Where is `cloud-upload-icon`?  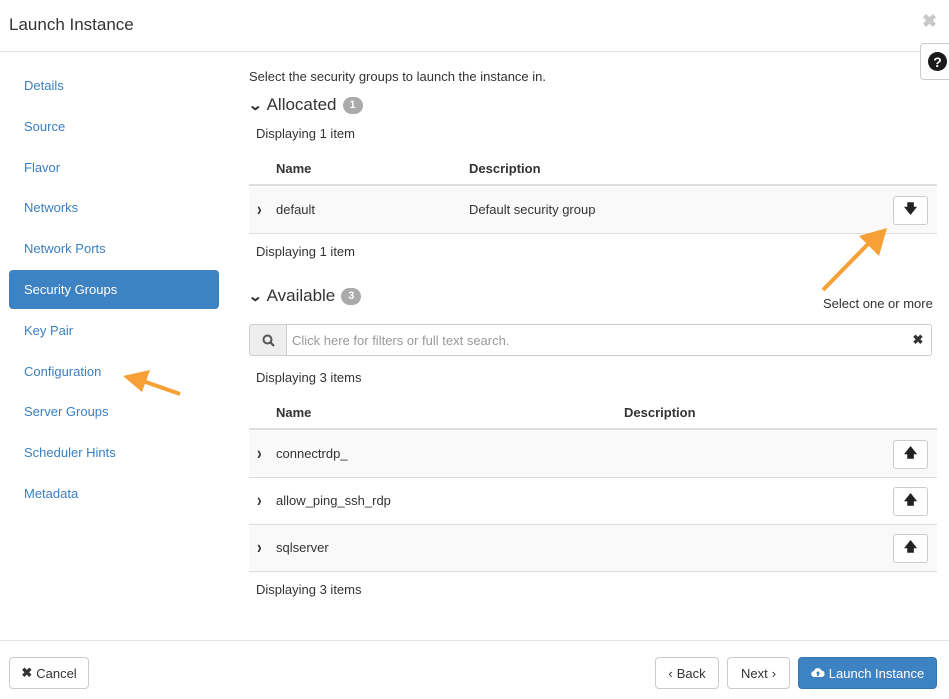
cloud-upload-icon is located at coordinates (818, 673).